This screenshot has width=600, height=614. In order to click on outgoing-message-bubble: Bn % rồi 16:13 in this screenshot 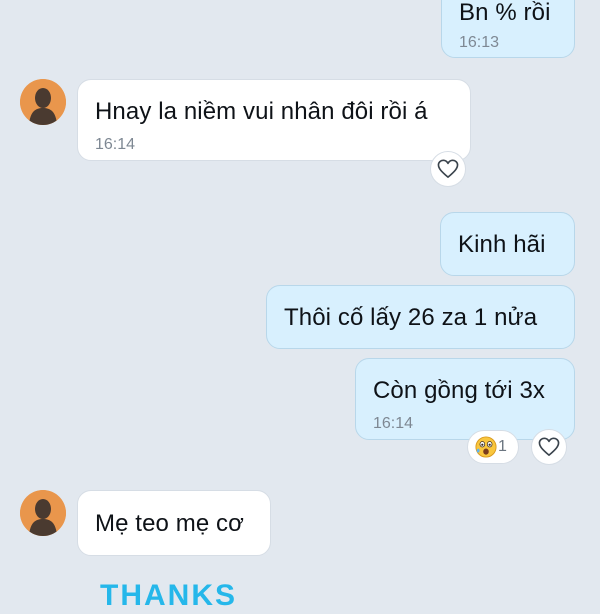, I will do `click(508, 29)`.